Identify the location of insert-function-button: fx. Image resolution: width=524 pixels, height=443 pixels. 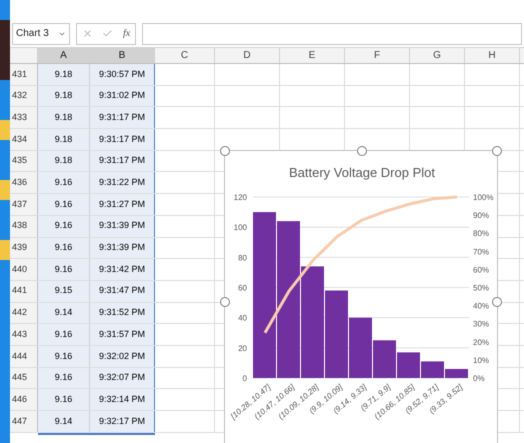
(126, 33).